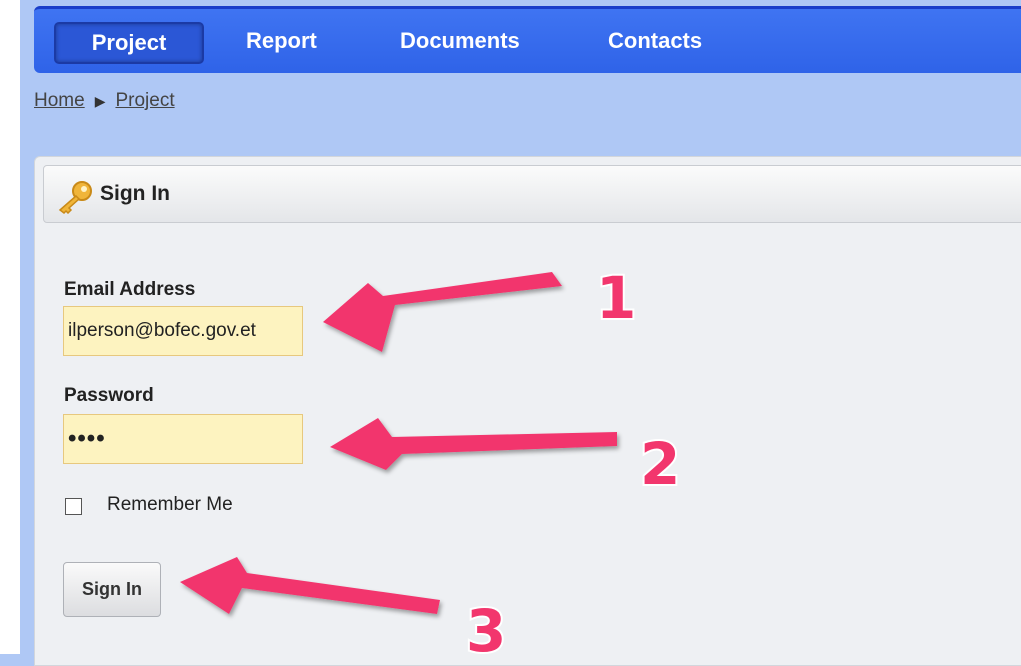 This screenshot has height=666, width=1021. I want to click on password-field: ••••, so click(183, 439).